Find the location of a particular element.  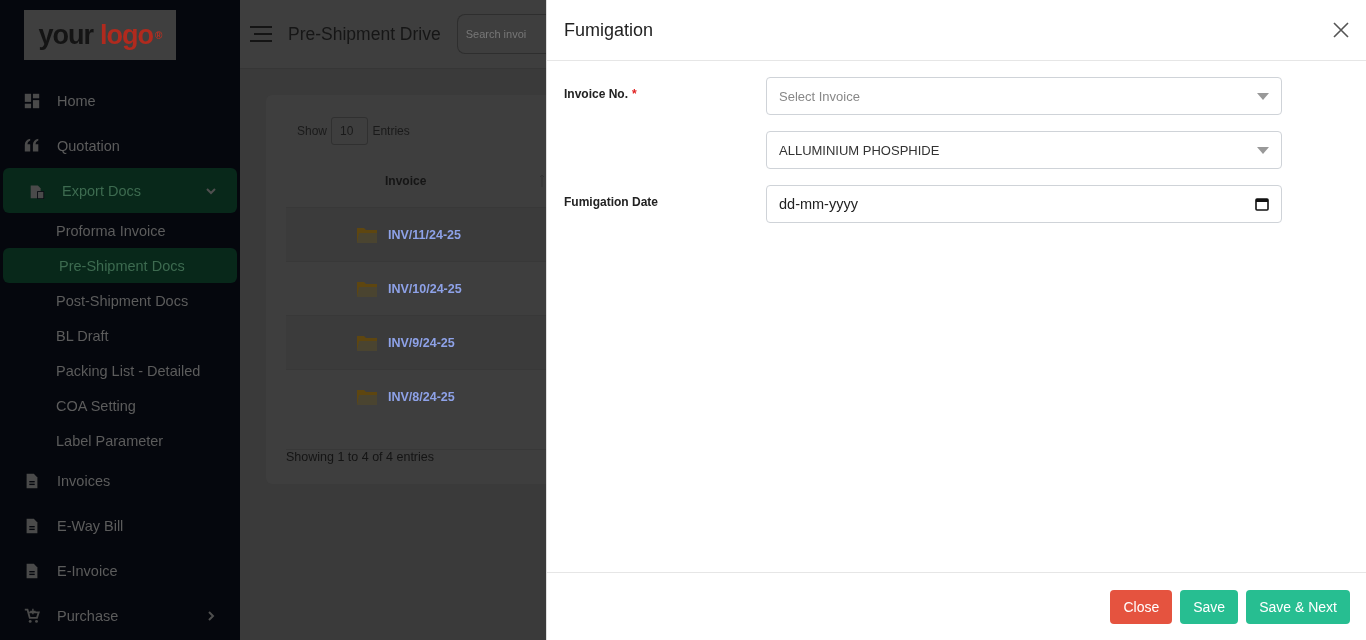

select-field: Select Invoice is located at coordinates (1024, 96).